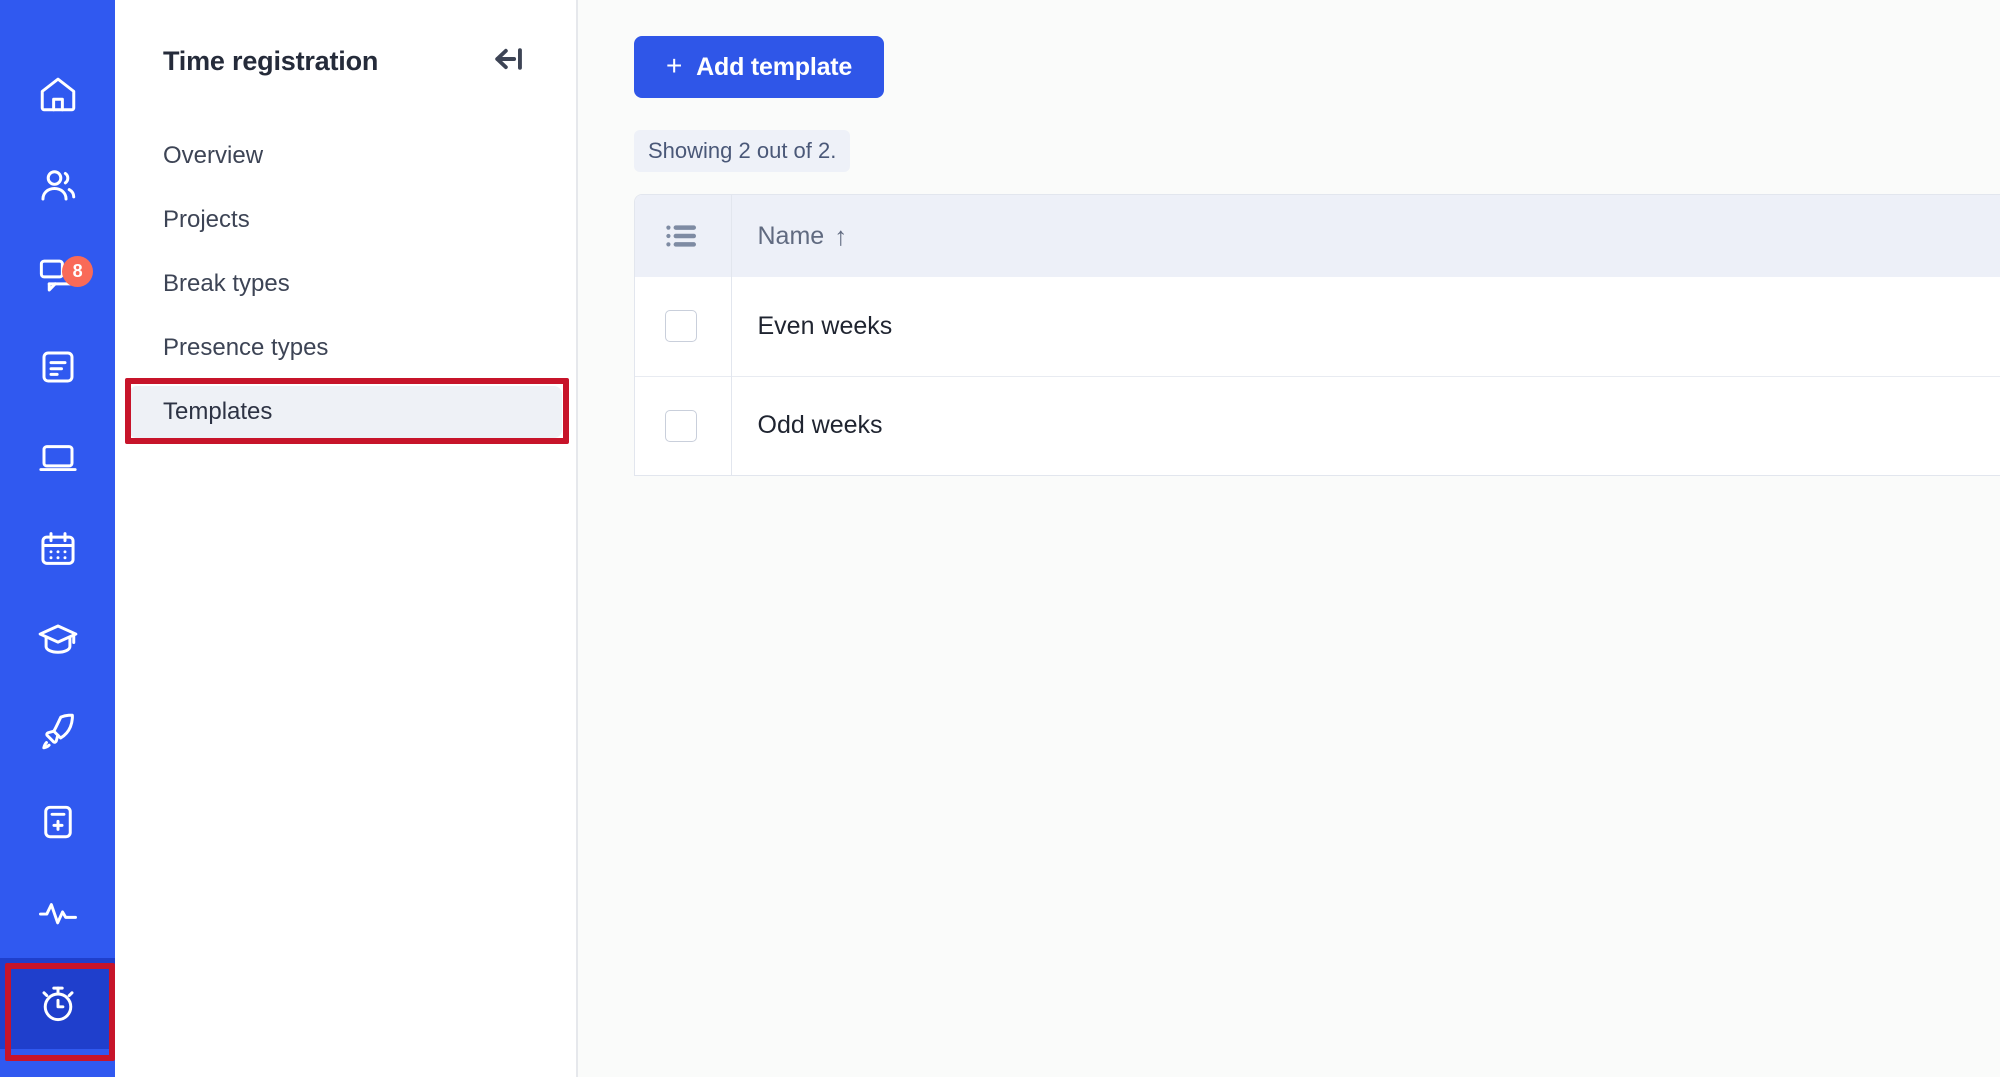 This screenshot has height=1077, width=2000. I want to click on home-icon, so click(58, 94).